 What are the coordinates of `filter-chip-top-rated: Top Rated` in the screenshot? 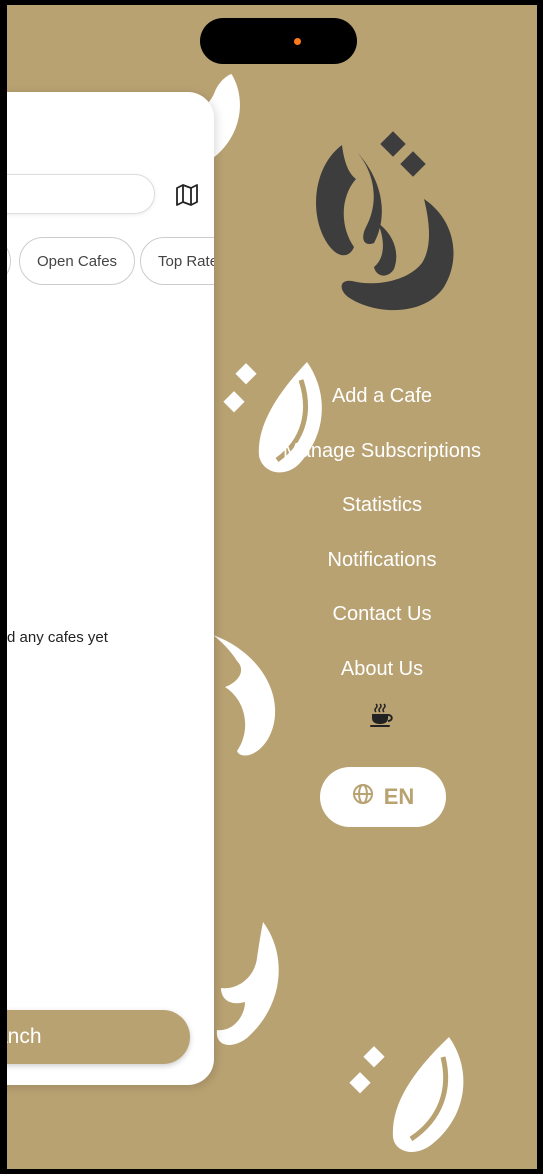 It's located at (177, 261).